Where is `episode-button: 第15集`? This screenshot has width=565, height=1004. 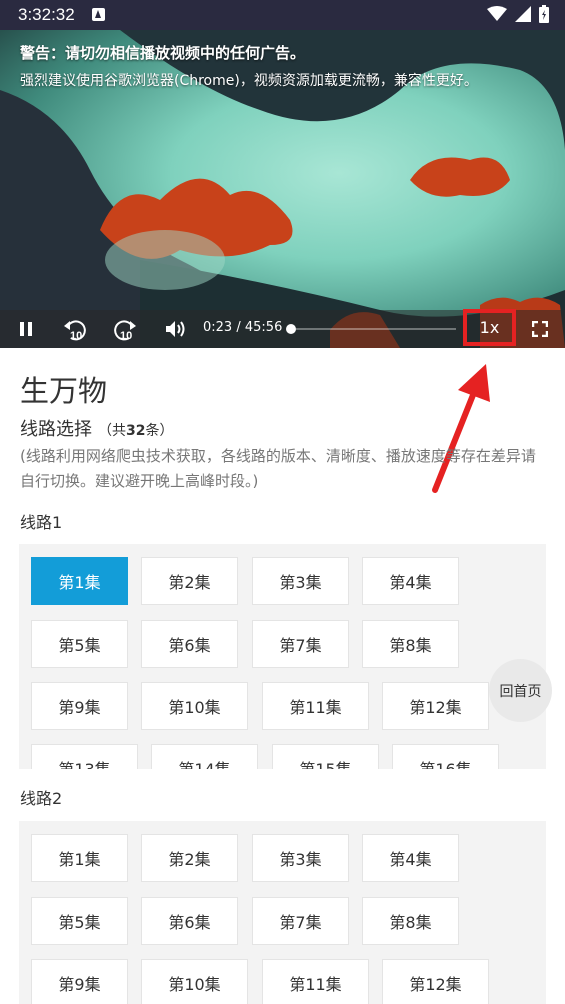
episode-button: 第15集 is located at coordinates (325, 756).